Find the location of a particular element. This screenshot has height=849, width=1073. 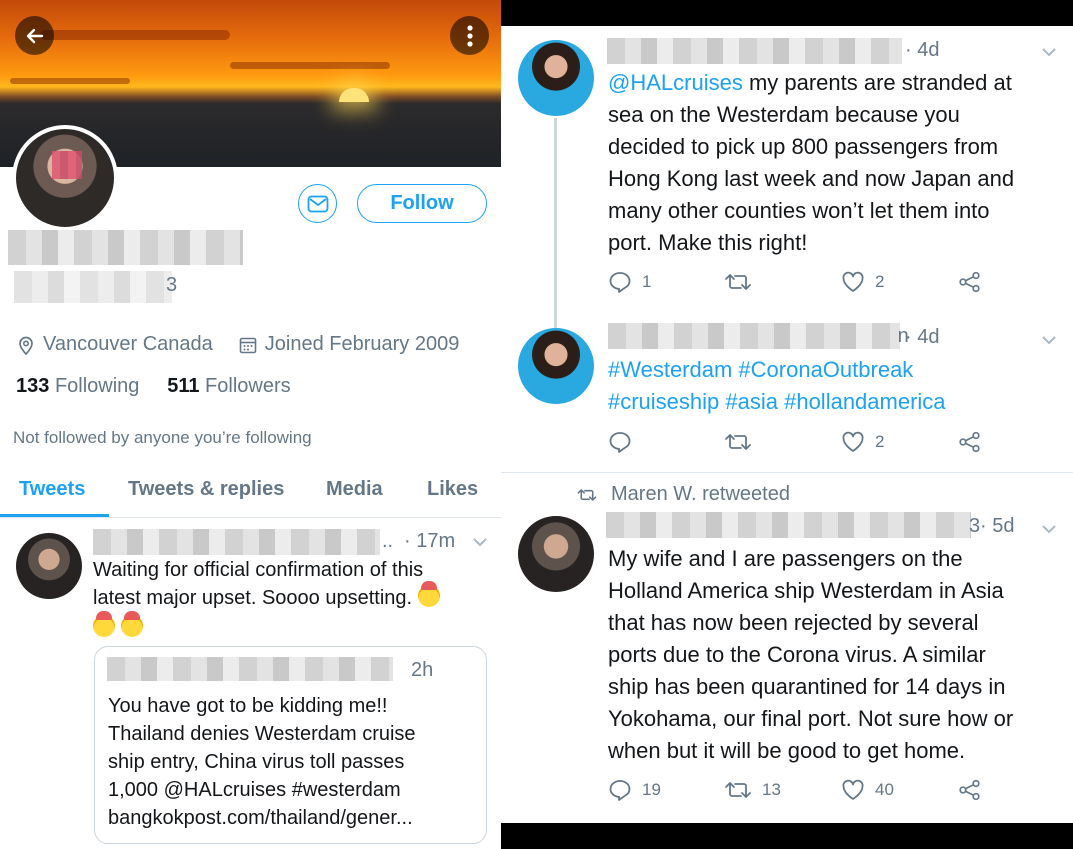

back-button is located at coordinates (34, 35).